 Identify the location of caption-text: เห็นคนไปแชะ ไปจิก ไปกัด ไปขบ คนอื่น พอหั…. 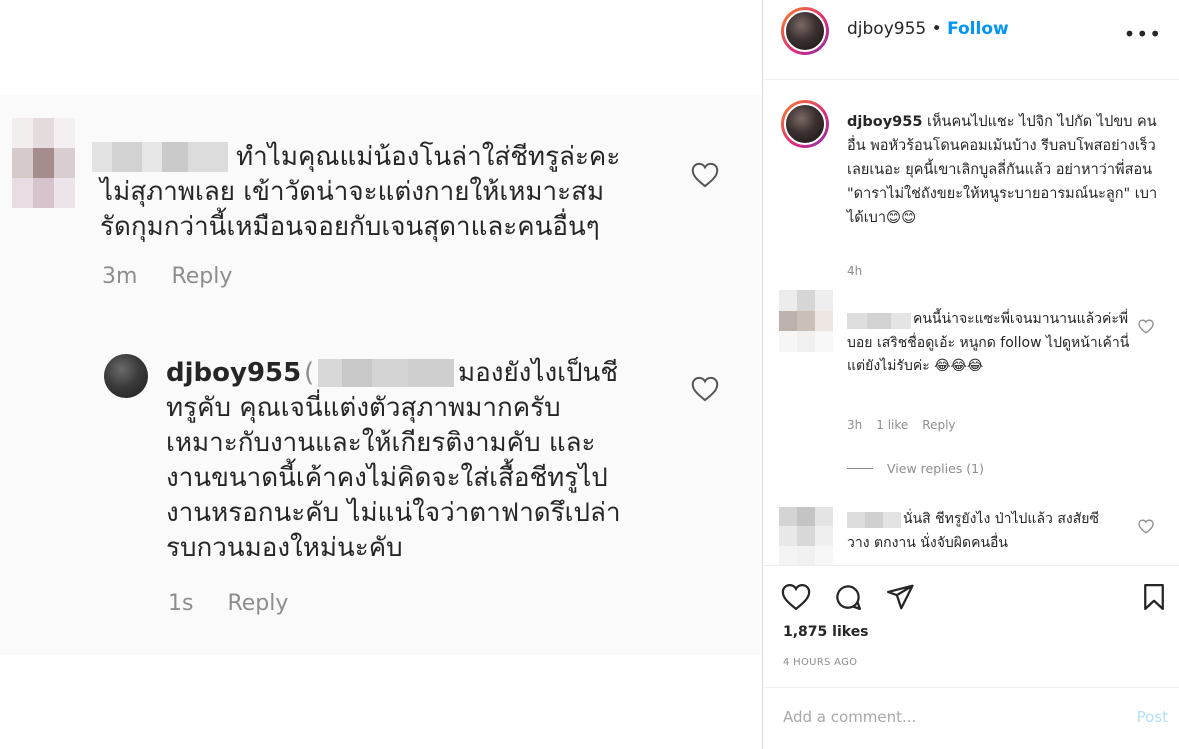
(1002, 170).